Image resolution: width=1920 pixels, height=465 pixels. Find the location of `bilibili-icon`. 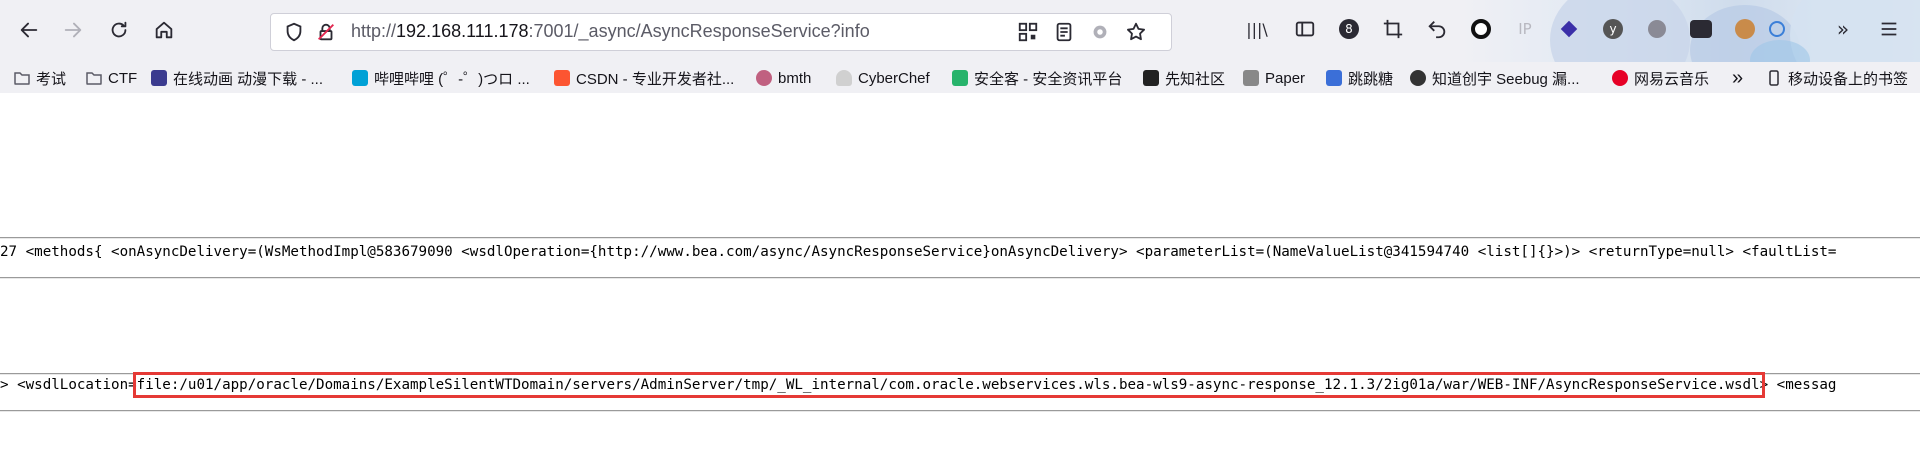

bilibili-icon is located at coordinates (360, 78).